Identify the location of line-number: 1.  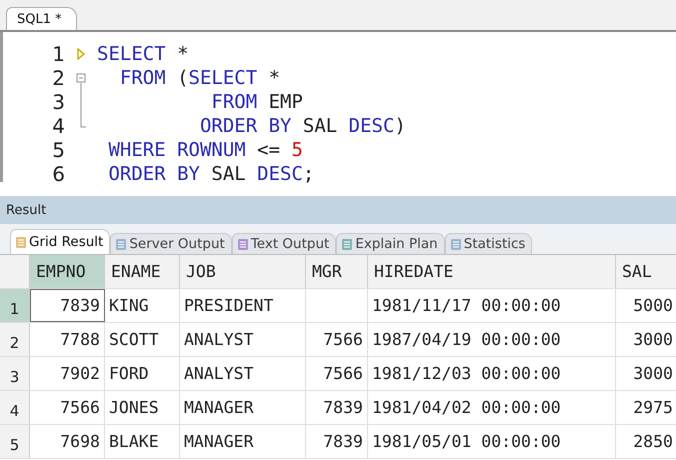
(58, 54).